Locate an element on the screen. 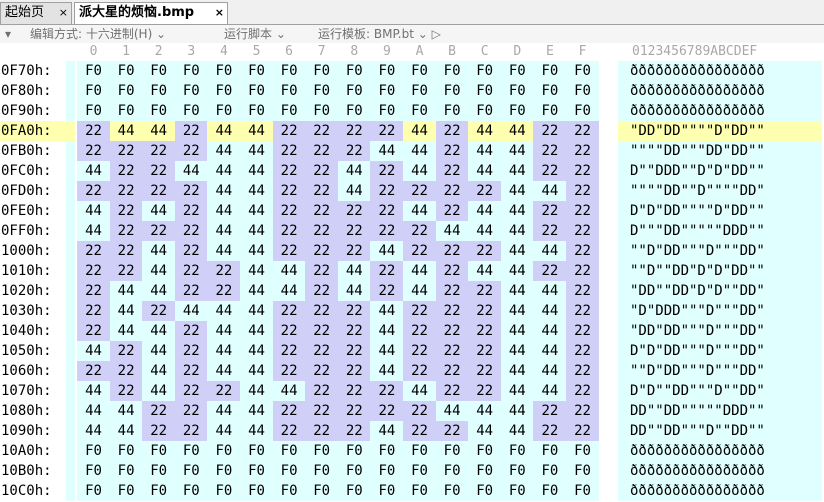 The height and width of the screenshot is (502, 824). ascii-cell: "DD""DD"D"D""DD" is located at coordinates (720, 291).